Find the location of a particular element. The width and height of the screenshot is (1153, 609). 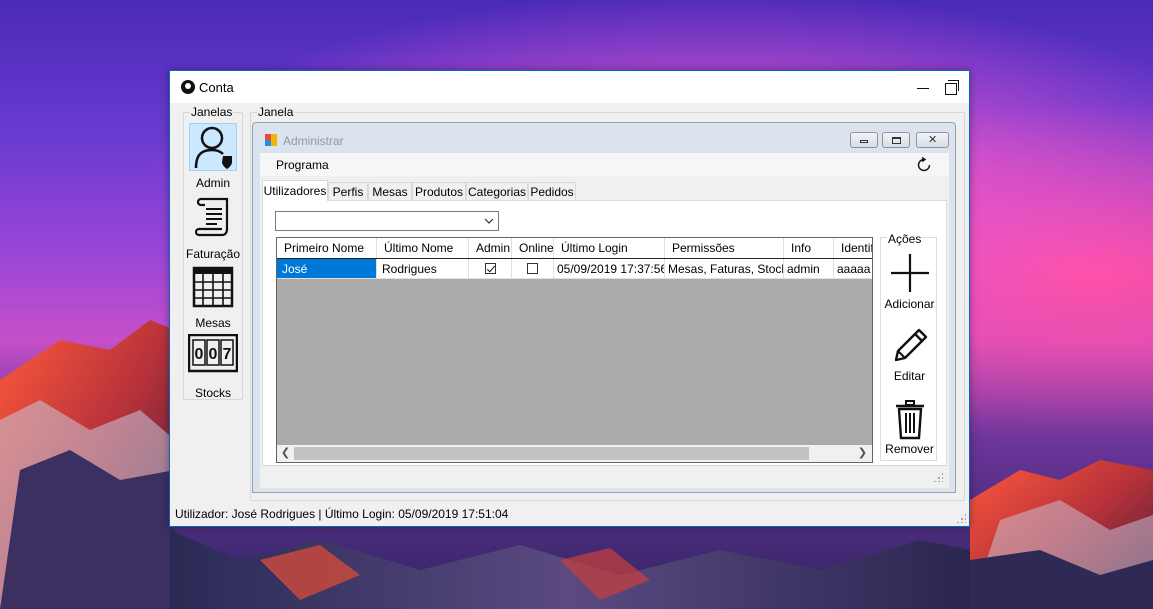

remove-label: Remover is located at coordinates (909, 449).